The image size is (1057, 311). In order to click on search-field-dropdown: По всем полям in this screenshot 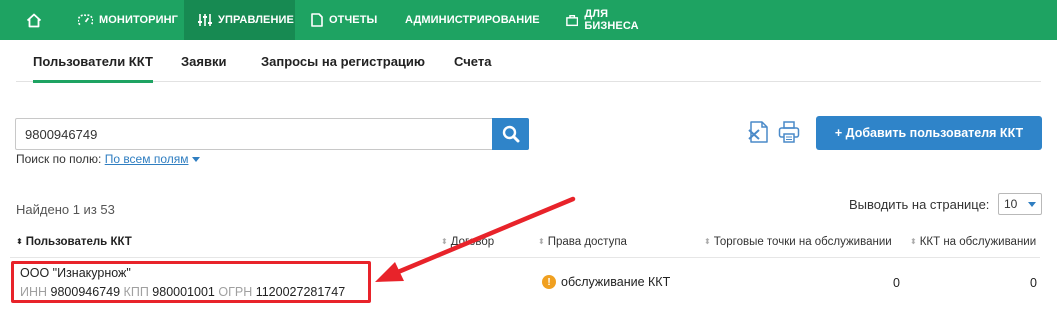, I will do `click(147, 159)`.